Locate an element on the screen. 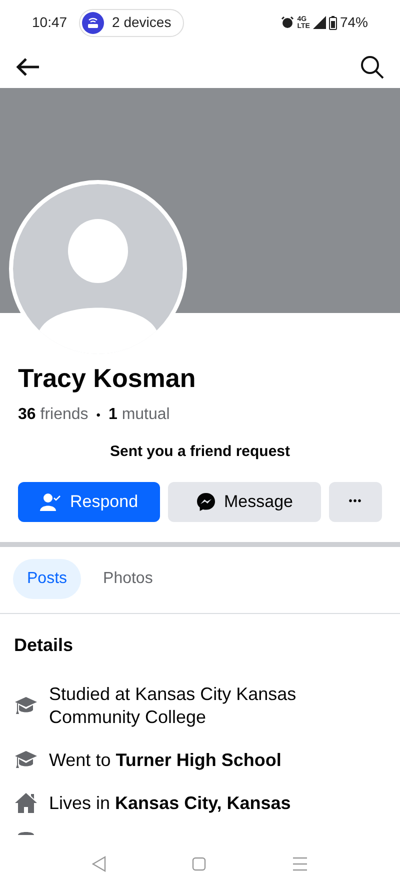  person-check-icon is located at coordinates (51, 501).